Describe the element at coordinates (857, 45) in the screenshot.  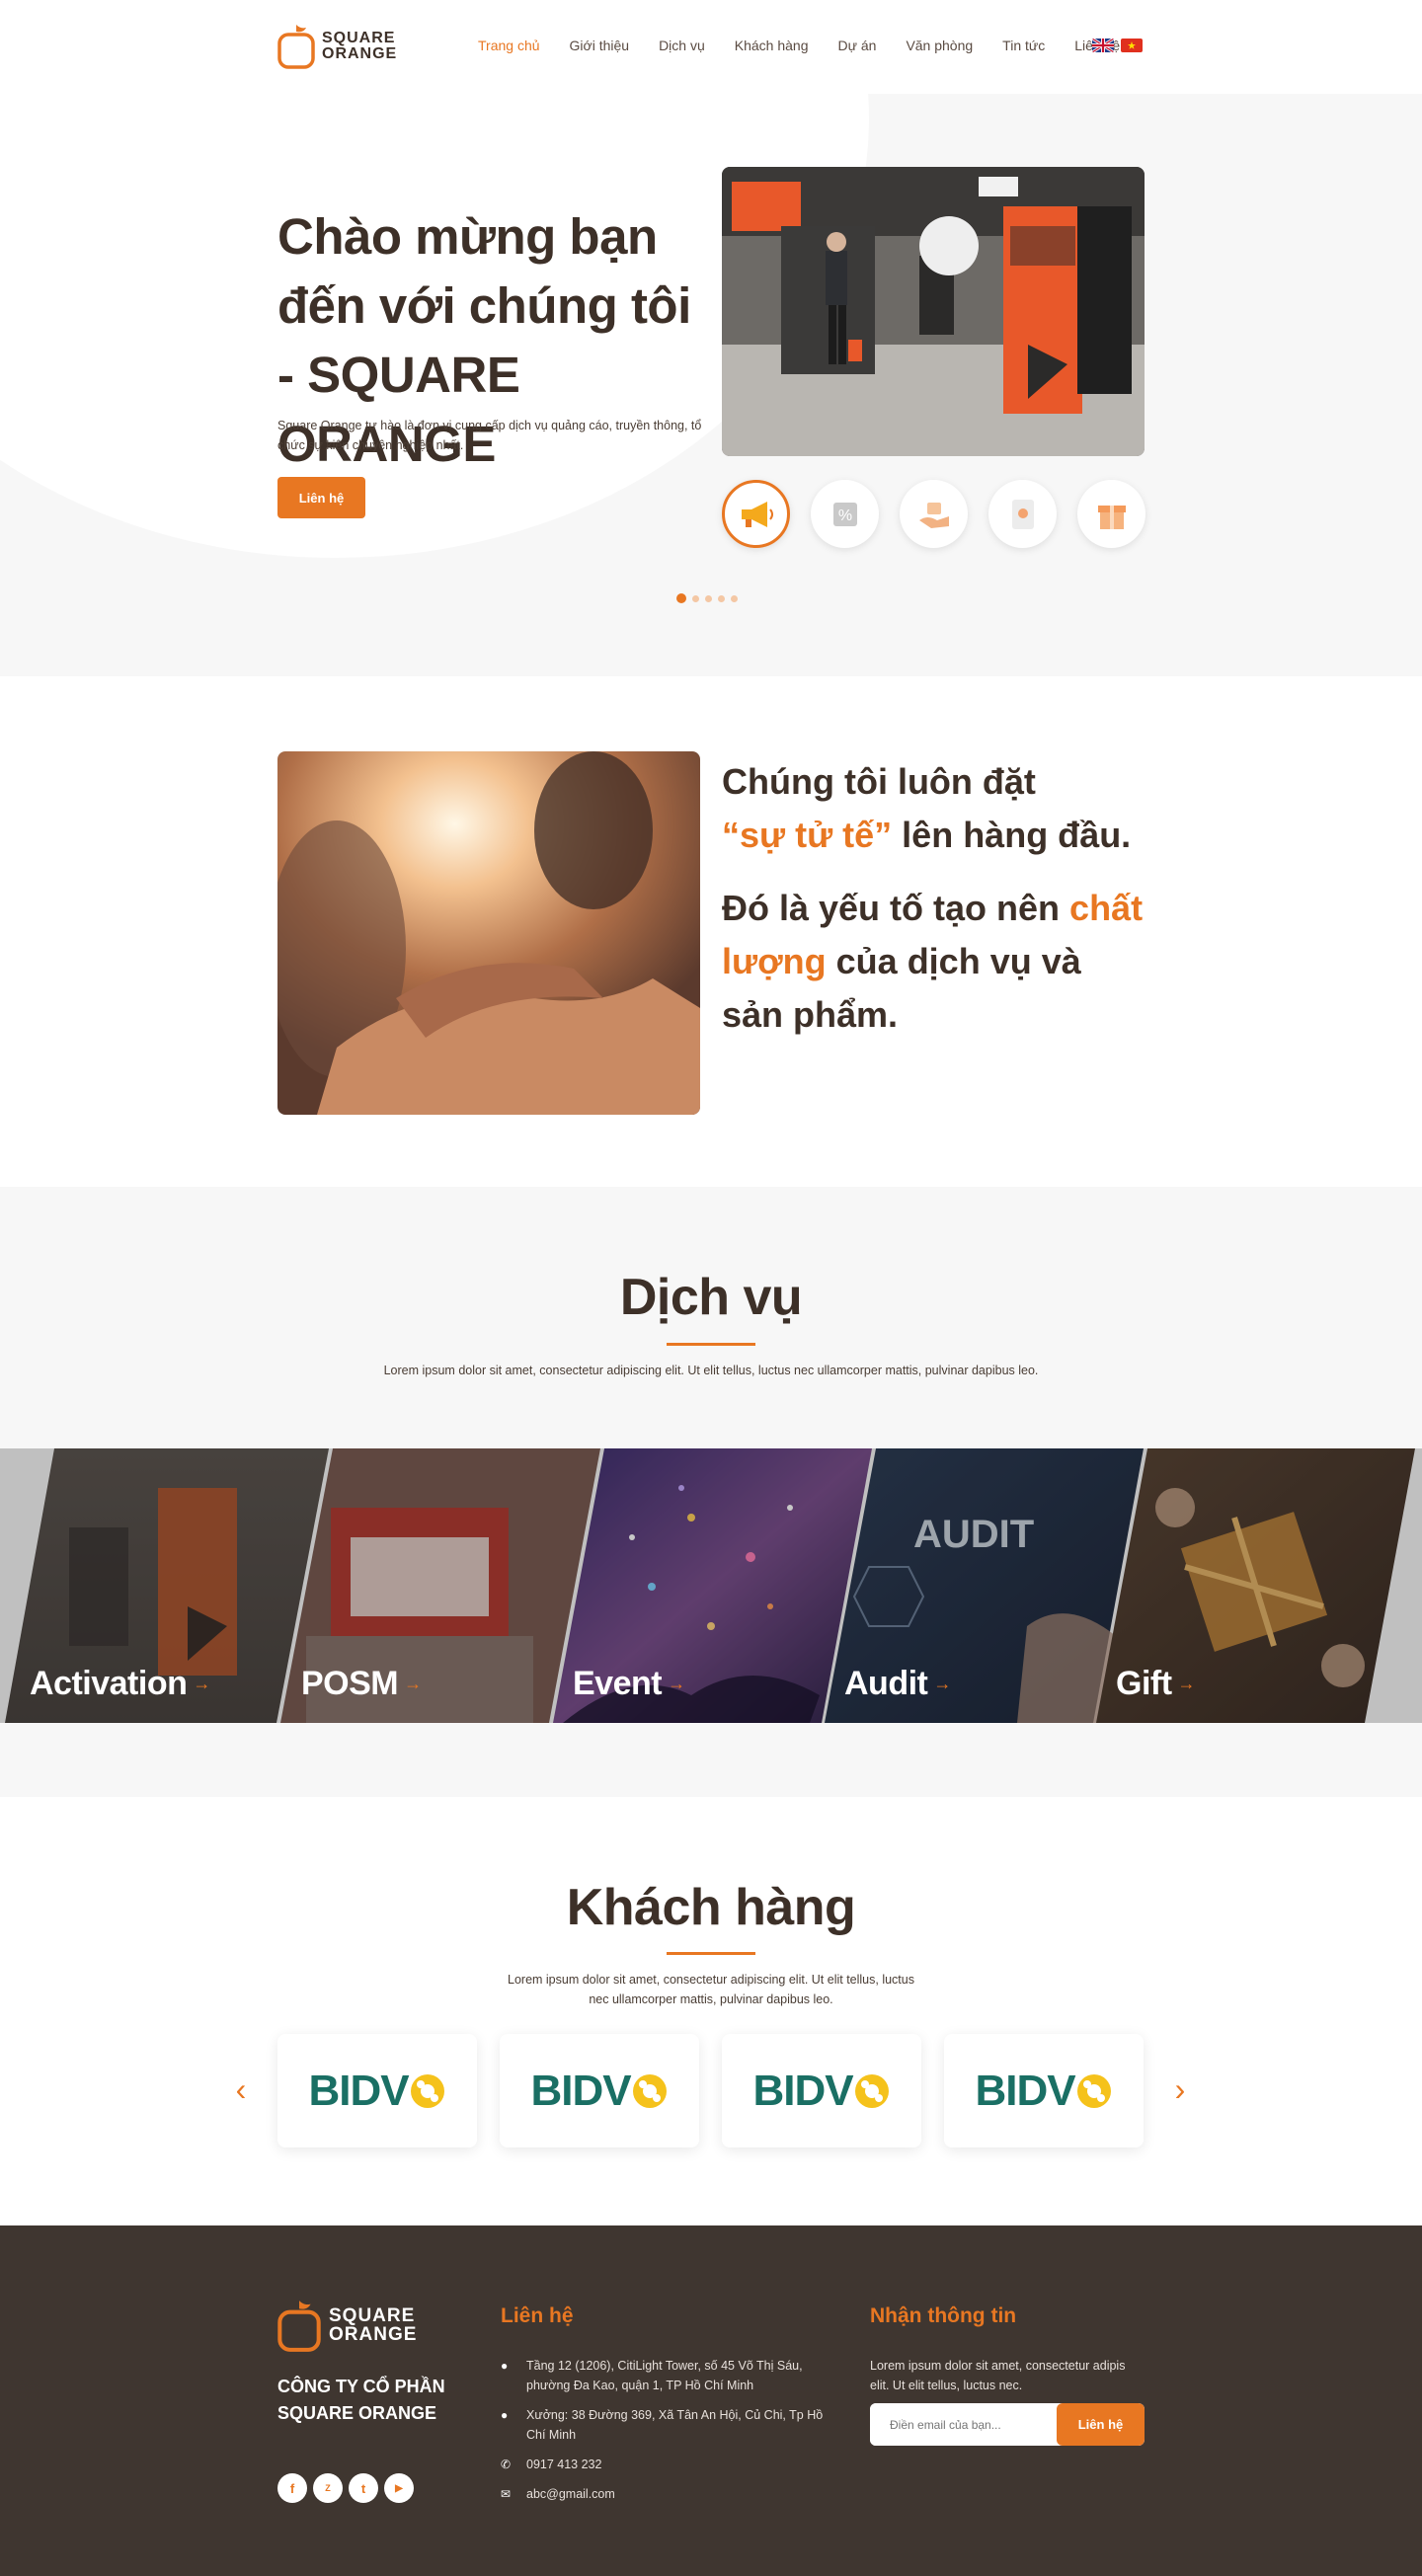
I see `nav-du-an: Dự án` at that location.